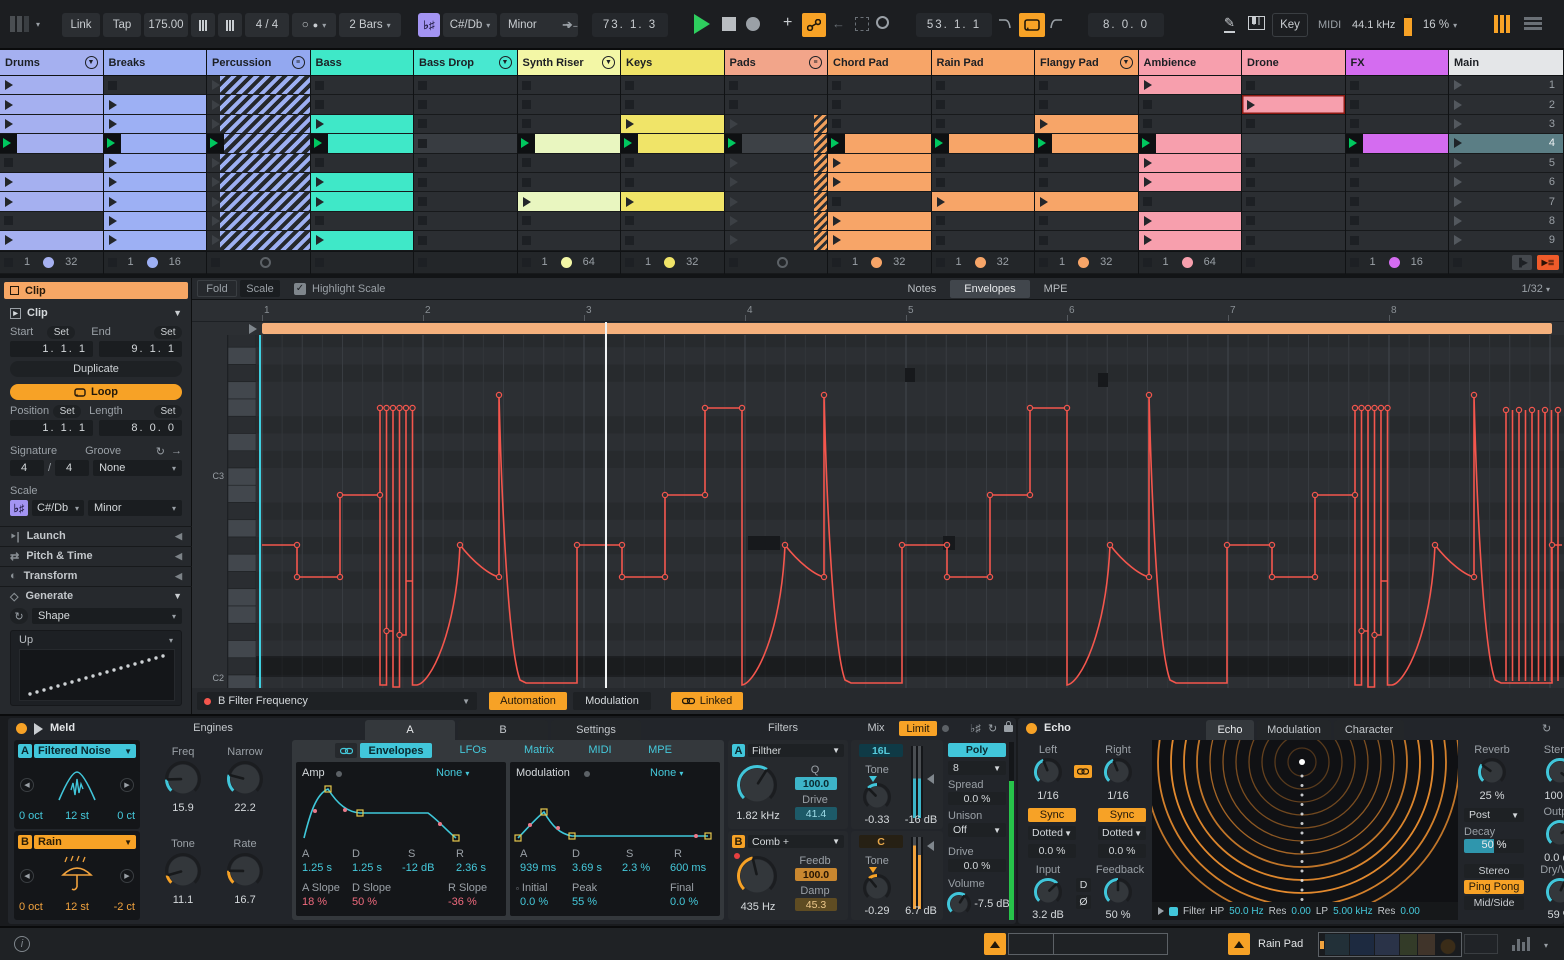 The height and width of the screenshot is (960, 1564). What do you see at coordinates (140, 428) in the screenshot?
I see `length-value: 8. 0. 0` at bounding box center [140, 428].